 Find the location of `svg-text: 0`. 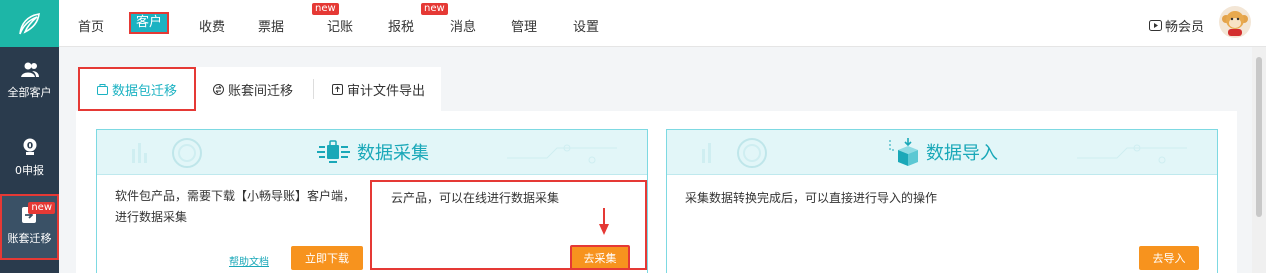

svg-text: 0 is located at coordinates (29, 147).